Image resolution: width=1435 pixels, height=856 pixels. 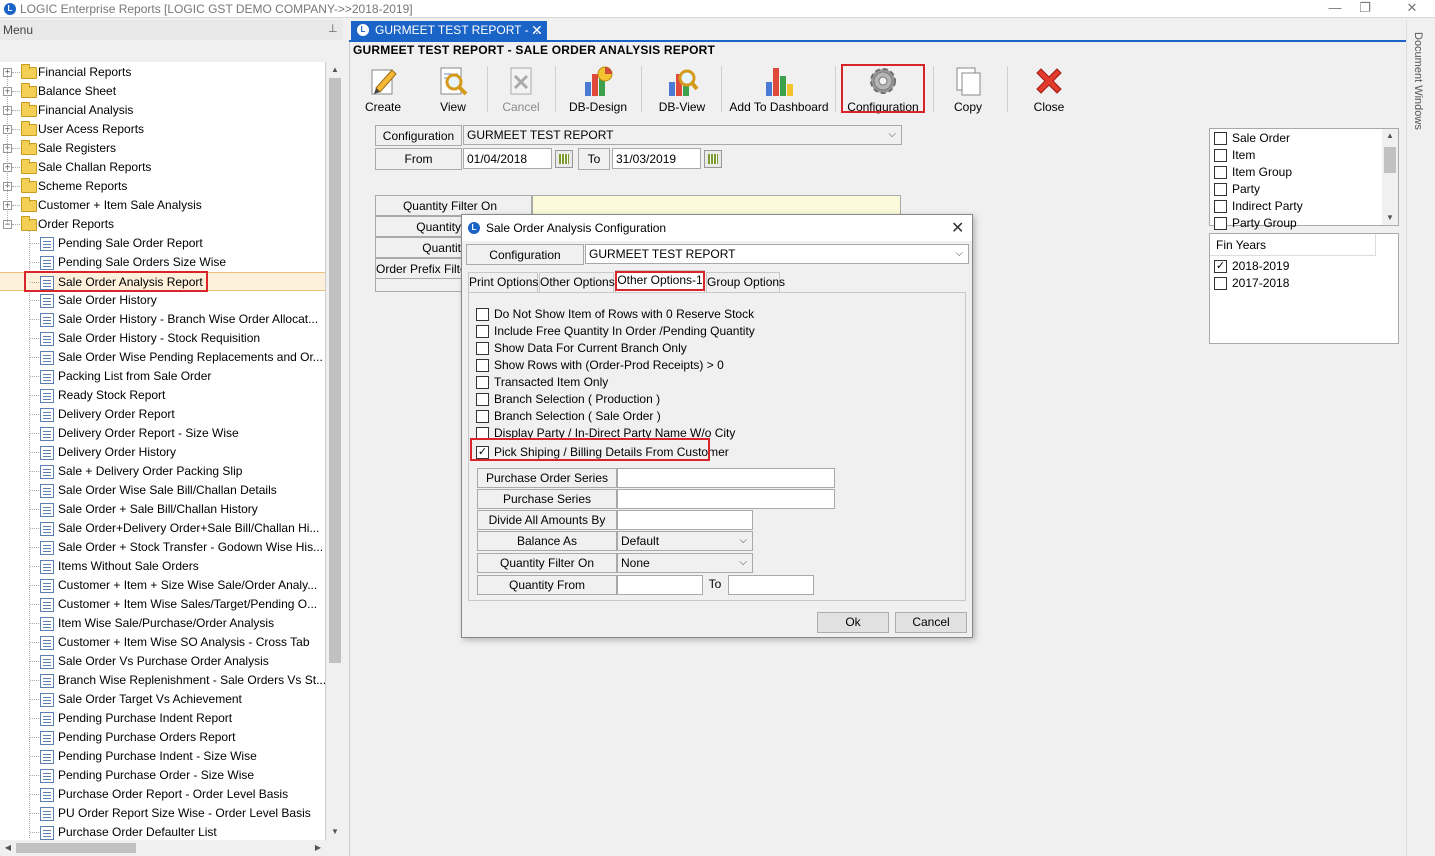 I want to click on scroll-up-arrow-icon: ▲, so click(x=335, y=70).